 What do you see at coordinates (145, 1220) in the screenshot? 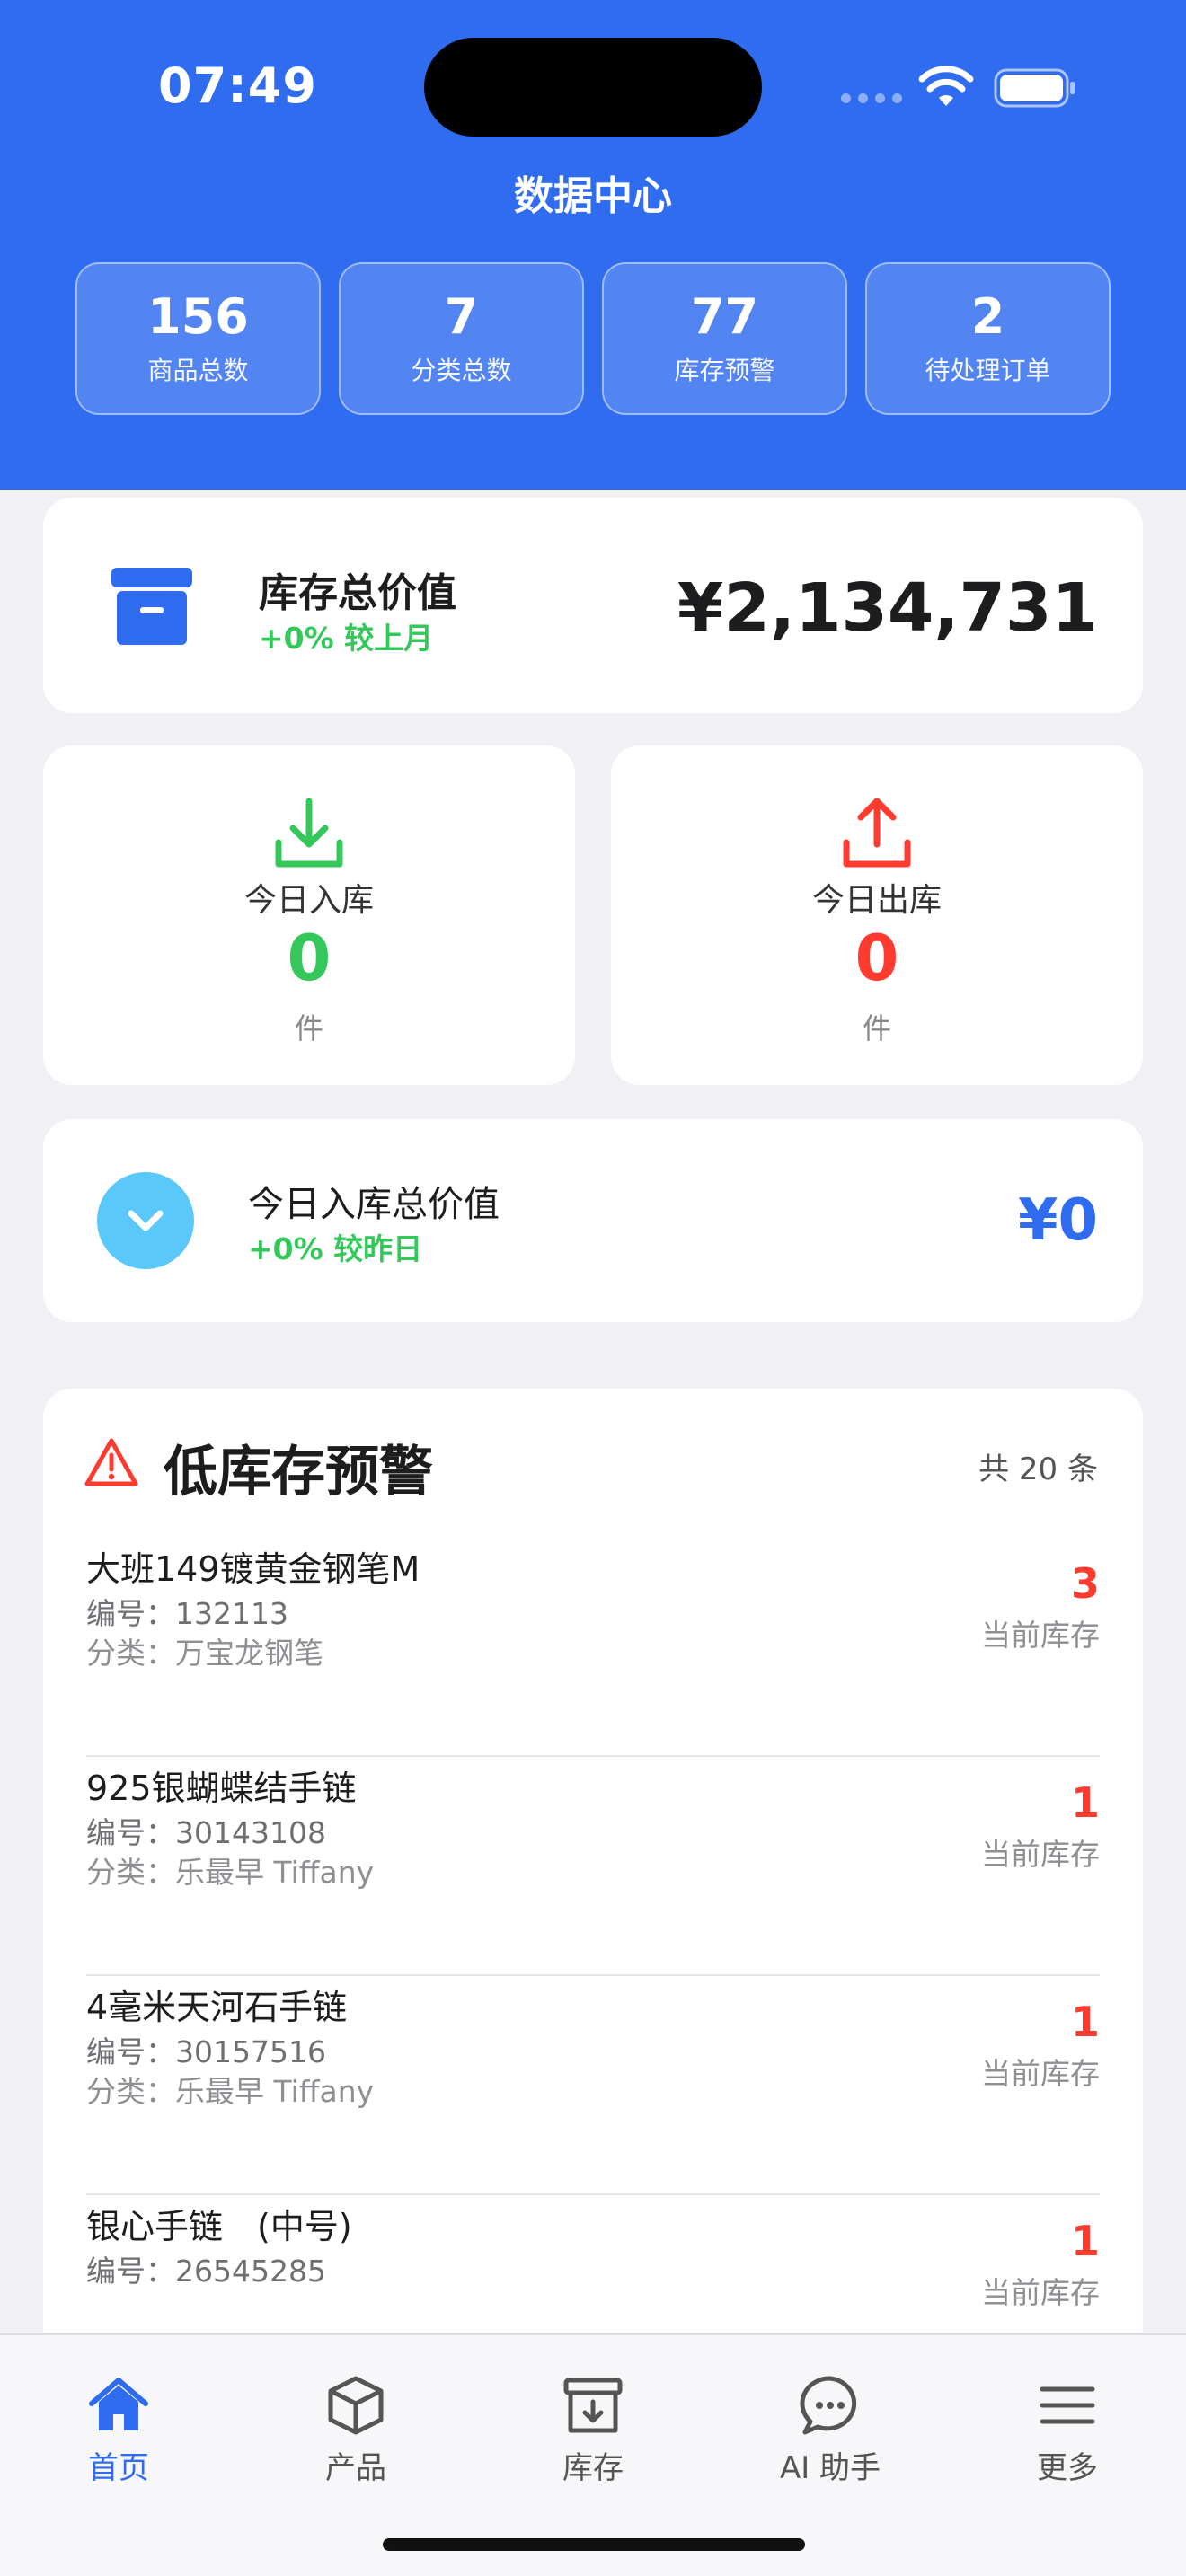
I see `chevron-down-icon` at bounding box center [145, 1220].